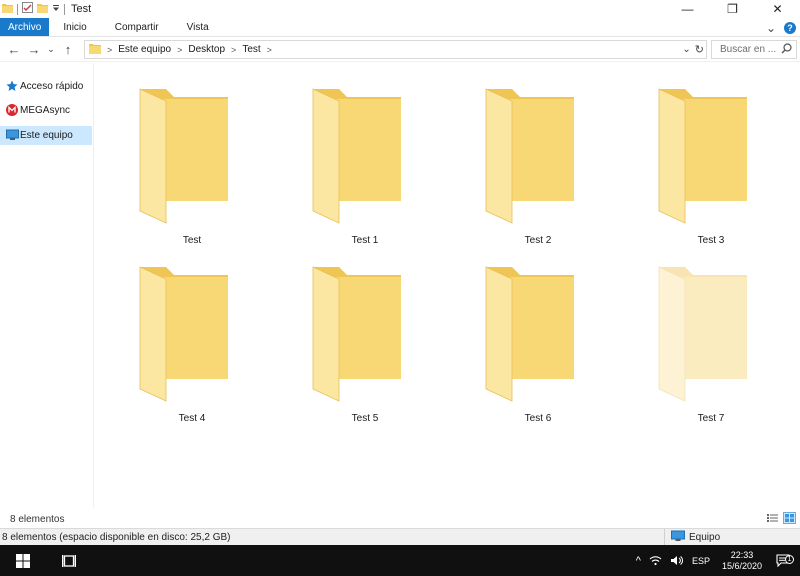 The height and width of the screenshot is (576, 800). What do you see at coordinates (789, 519) in the screenshot?
I see `large-icons-view-icon` at bounding box center [789, 519].